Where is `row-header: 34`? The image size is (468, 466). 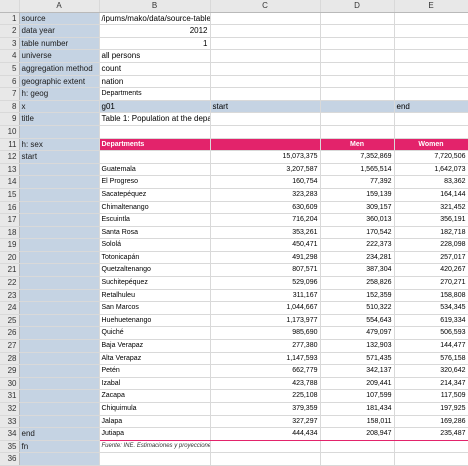
row-header: 34 is located at coordinates (10, 434).